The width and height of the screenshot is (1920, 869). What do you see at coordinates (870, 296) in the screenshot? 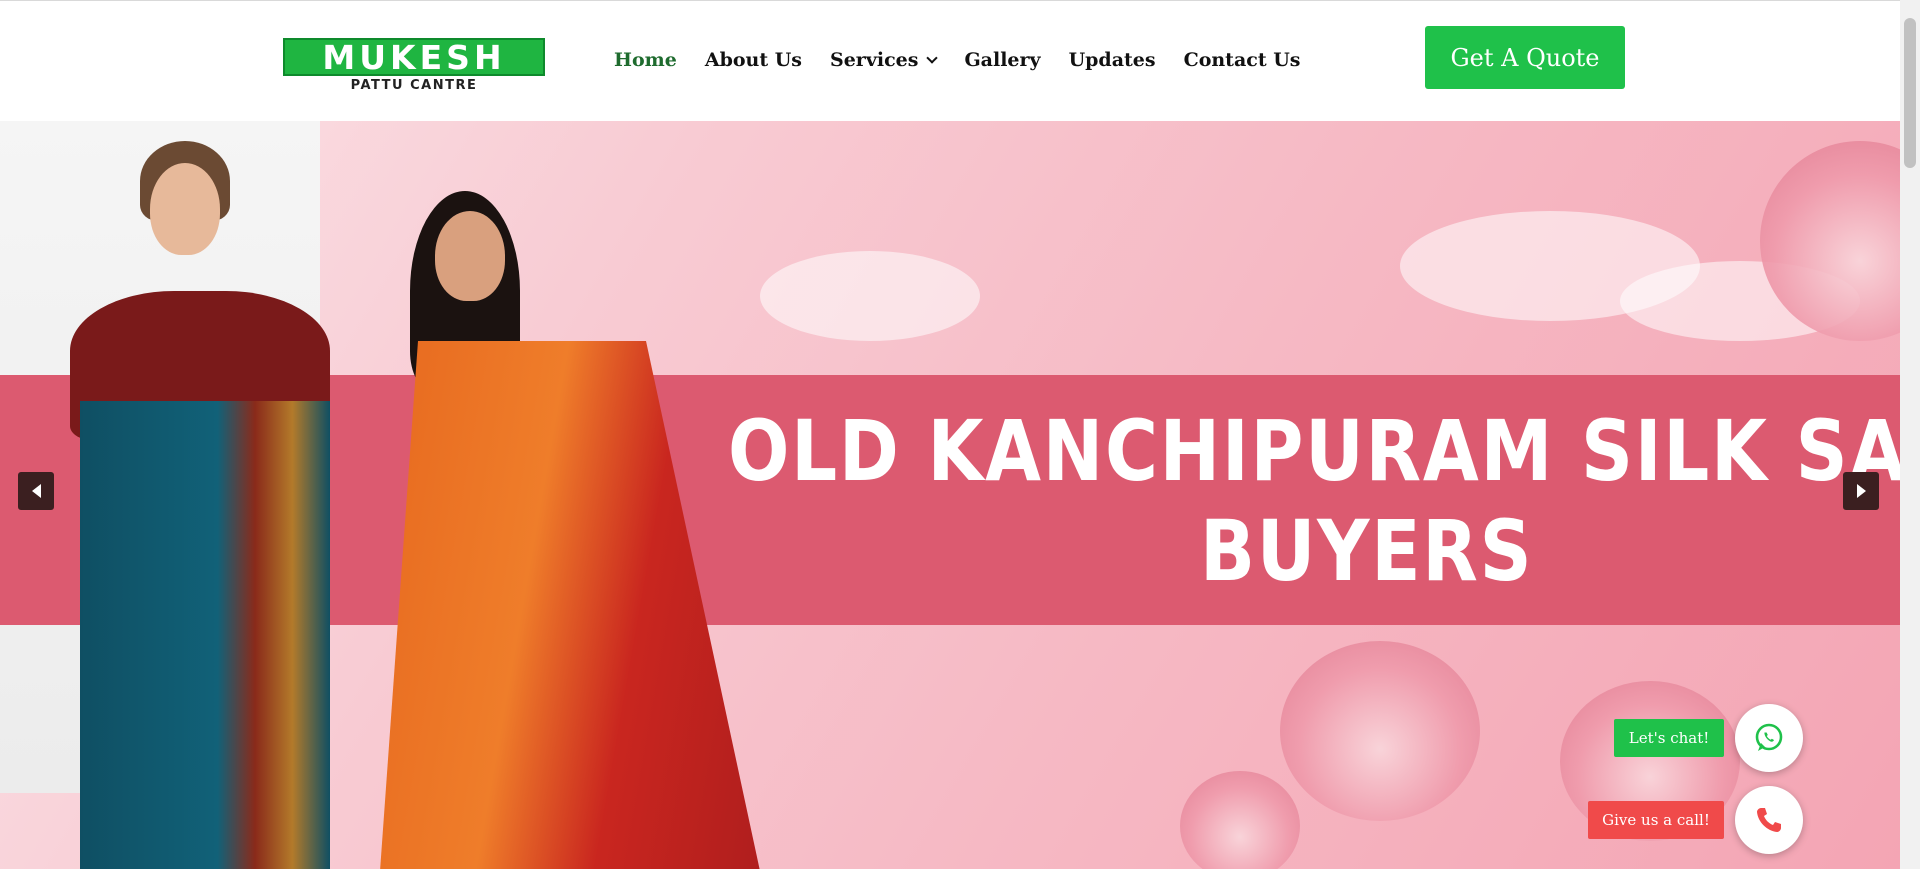
I see `cloud-shape` at bounding box center [870, 296].